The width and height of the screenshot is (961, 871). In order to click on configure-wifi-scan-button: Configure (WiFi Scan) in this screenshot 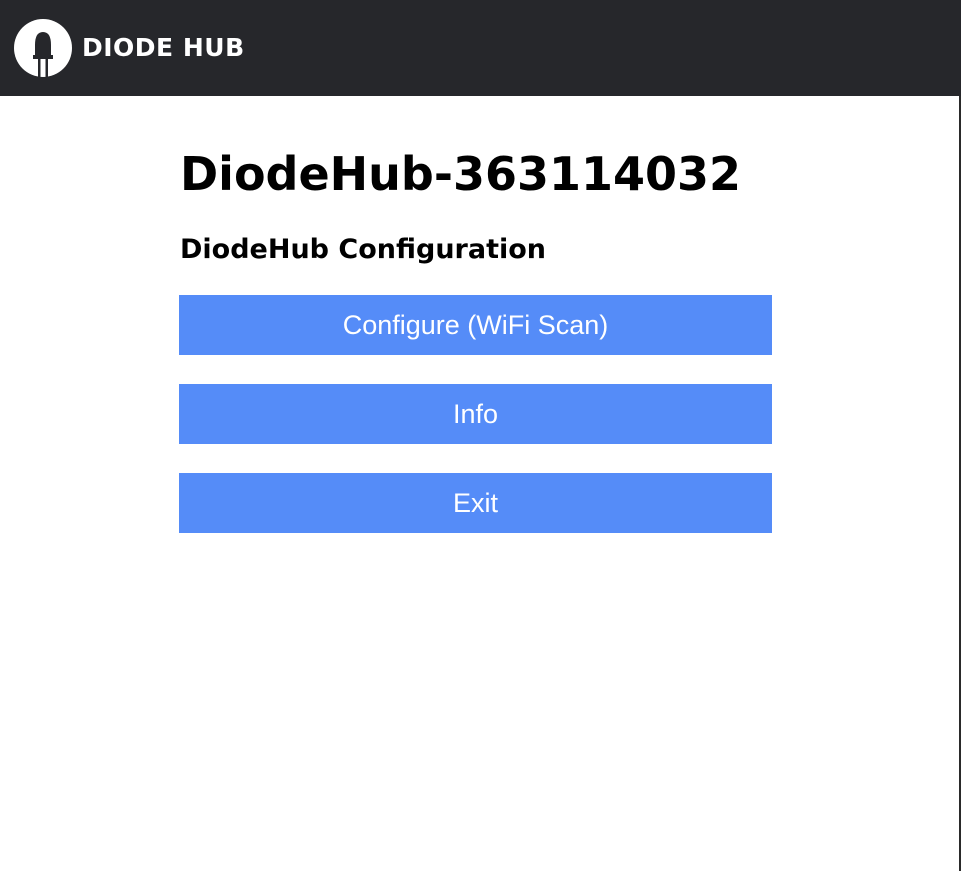, I will do `click(475, 325)`.